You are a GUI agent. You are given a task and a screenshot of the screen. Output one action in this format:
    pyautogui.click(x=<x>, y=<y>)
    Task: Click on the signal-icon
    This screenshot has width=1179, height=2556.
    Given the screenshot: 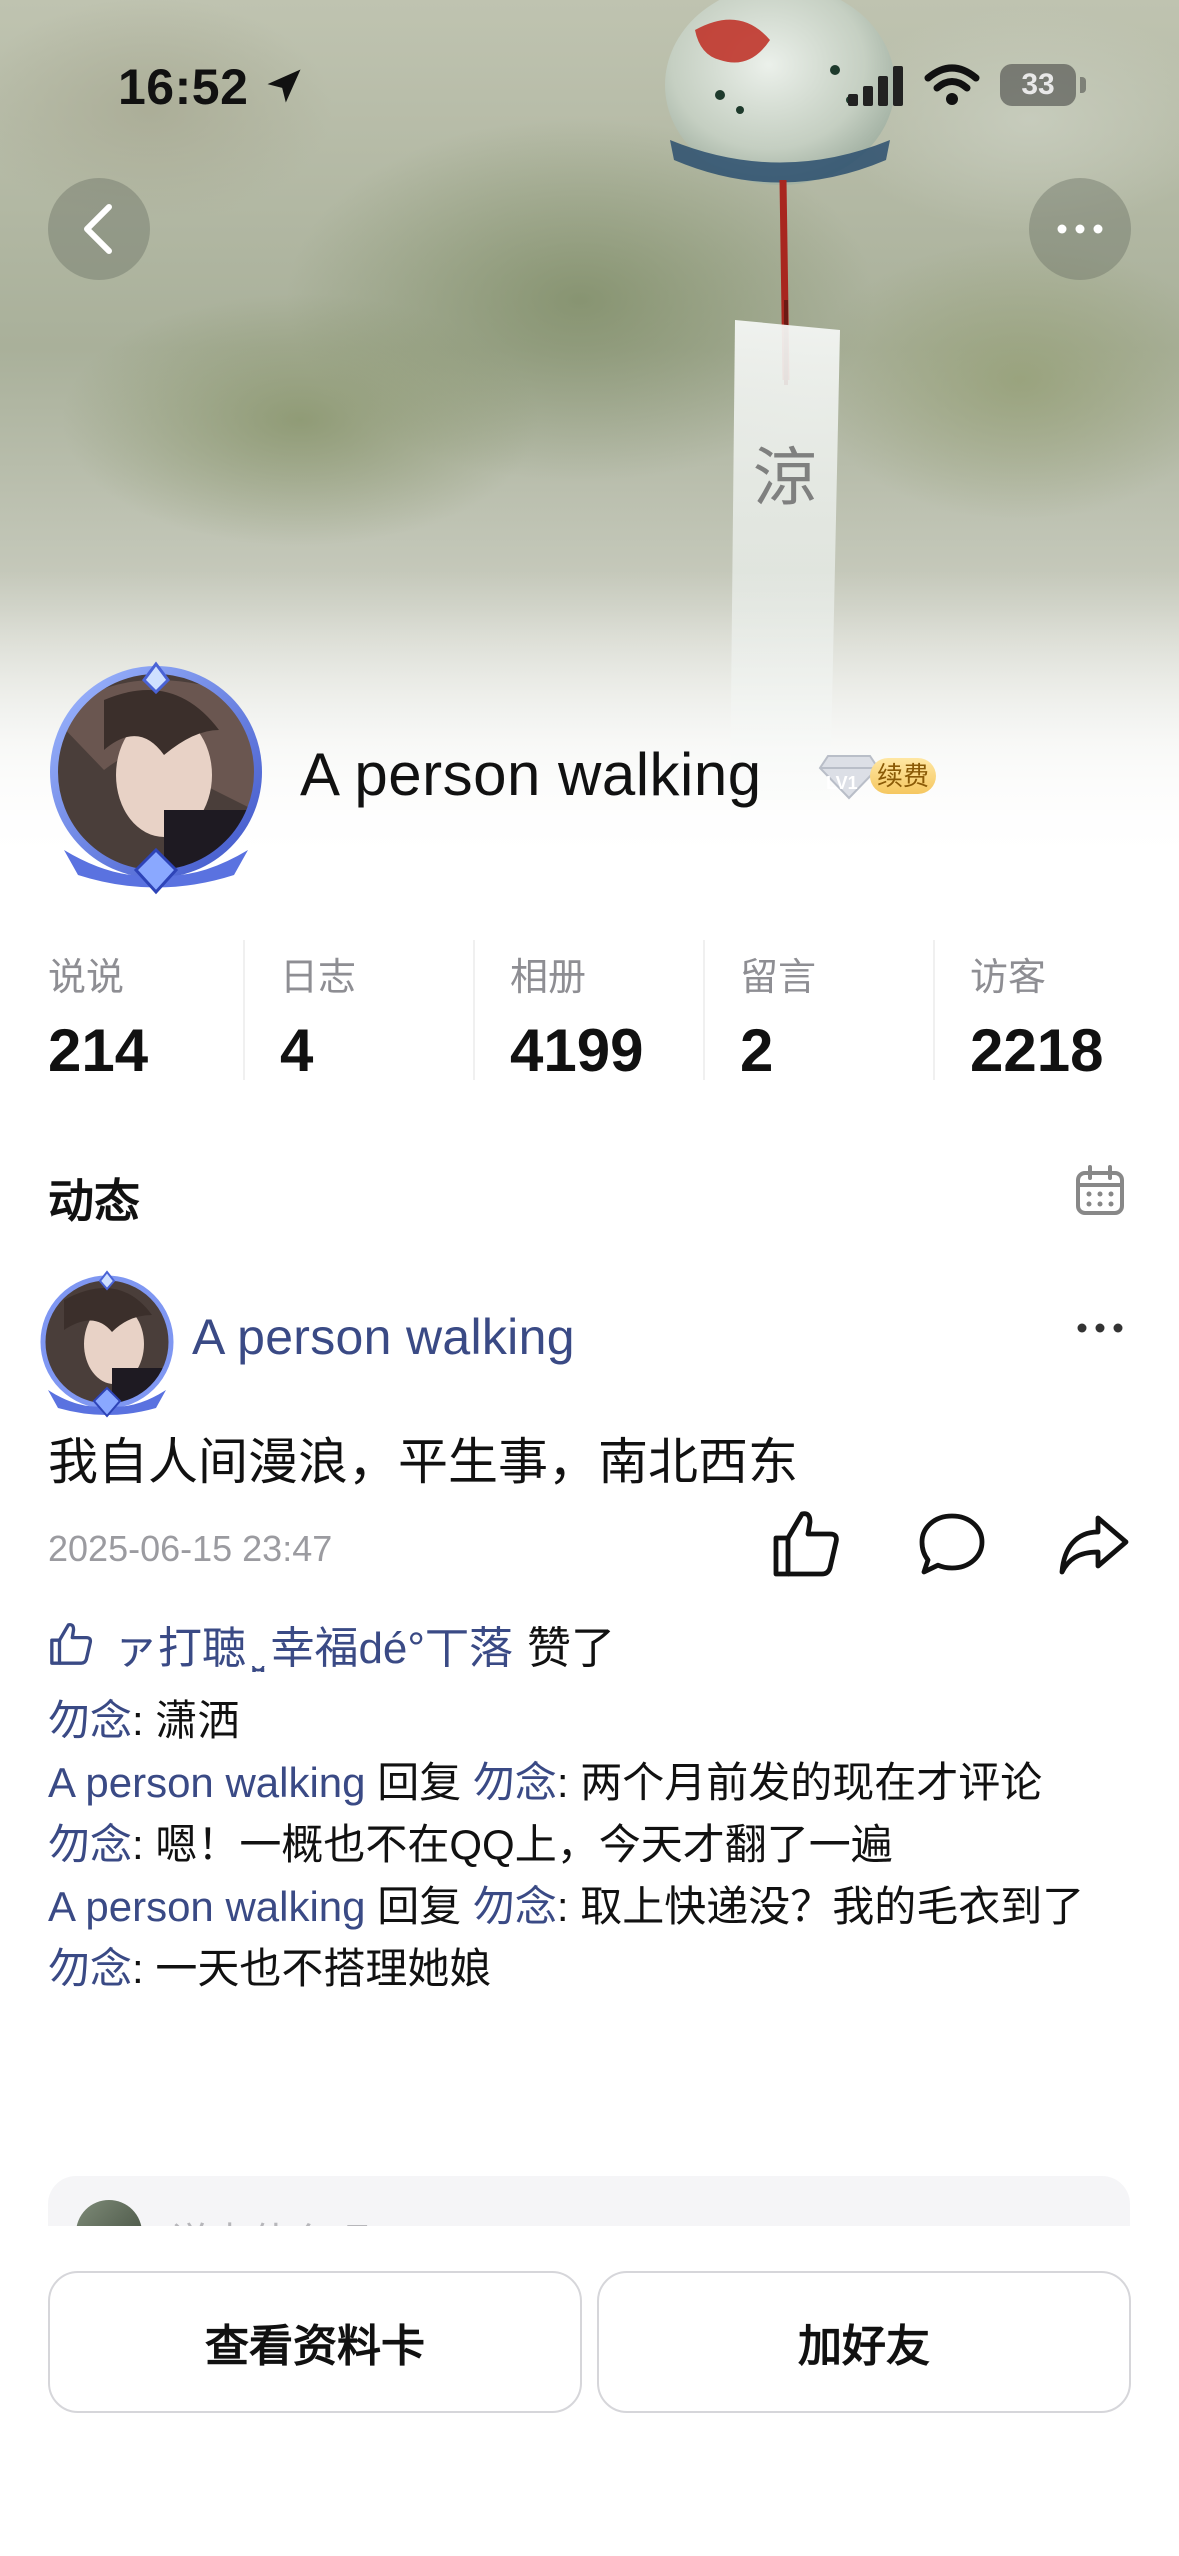 What is the action you would take?
    pyautogui.click(x=875, y=86)
    